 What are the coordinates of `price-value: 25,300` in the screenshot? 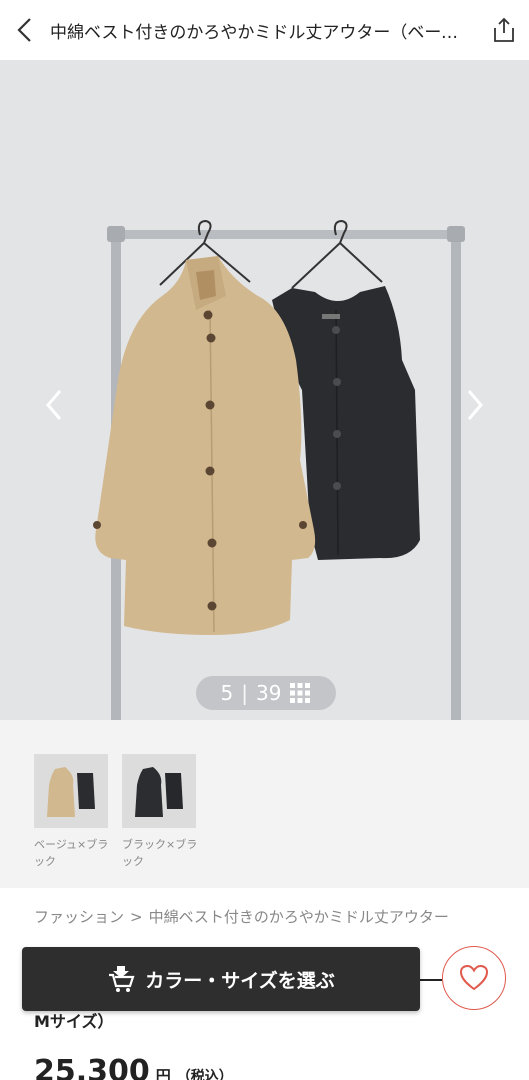 It's located at (92, 1067).